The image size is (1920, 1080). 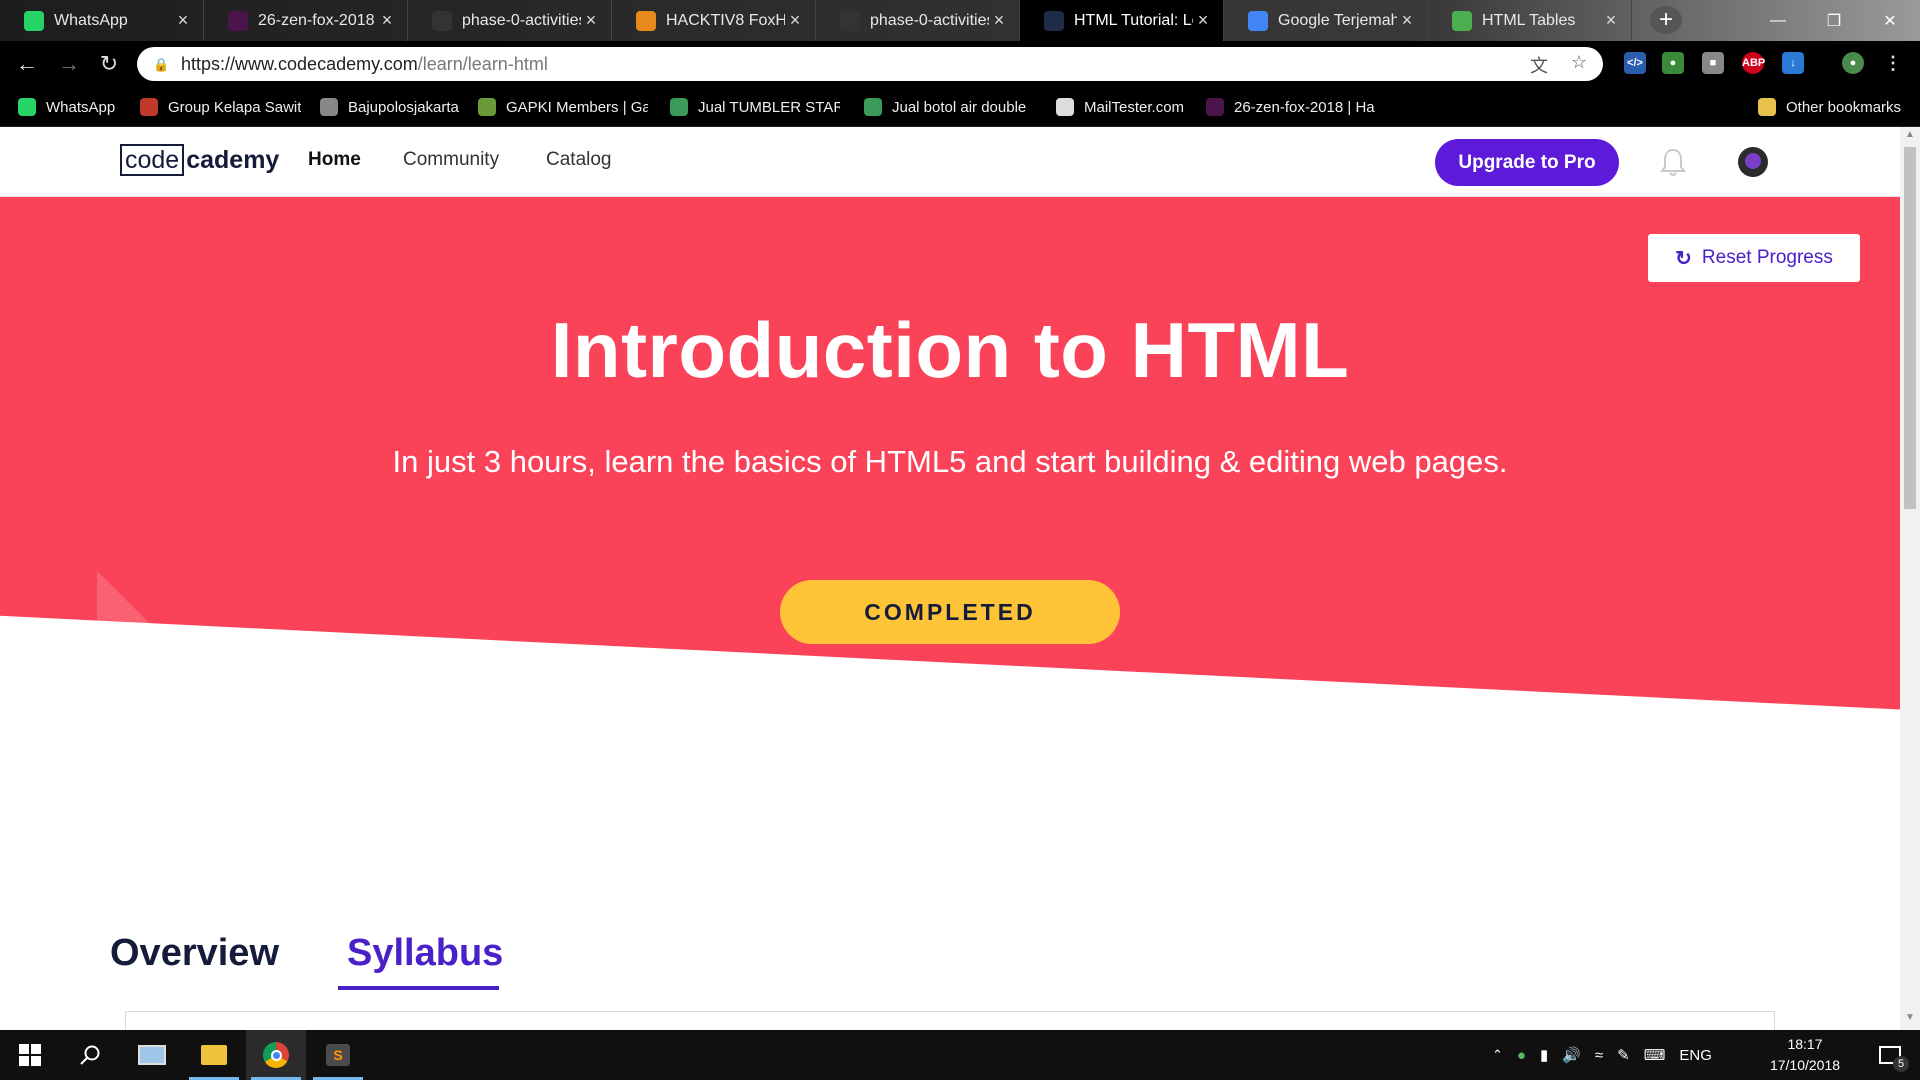 What do you see at coordinates (1337, 20) in the screenshot?
I see `browser-tab-title: Google Terjemahan` at bounding box center [1337, 20].